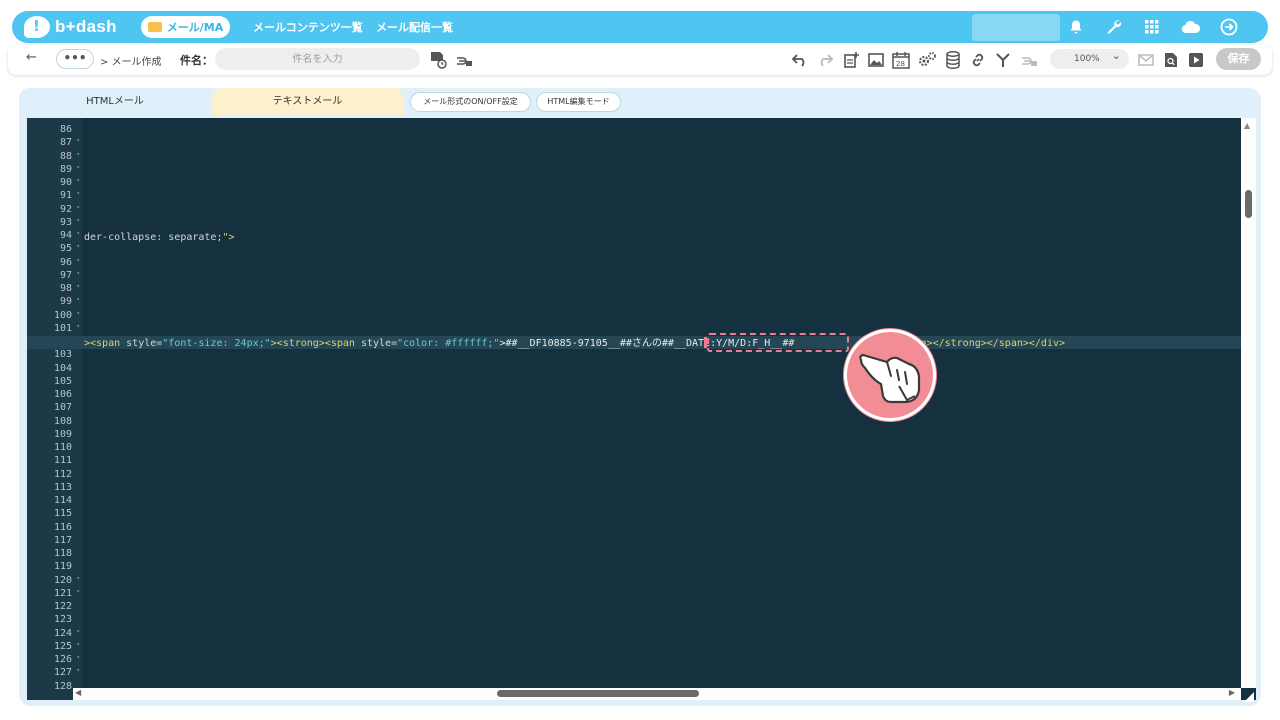 This screenshot has width=1280, height=720. What do you see at coordinates (70, 156) in the screenshot?
I see `line-number: 88` at bounding box center [70, 156].